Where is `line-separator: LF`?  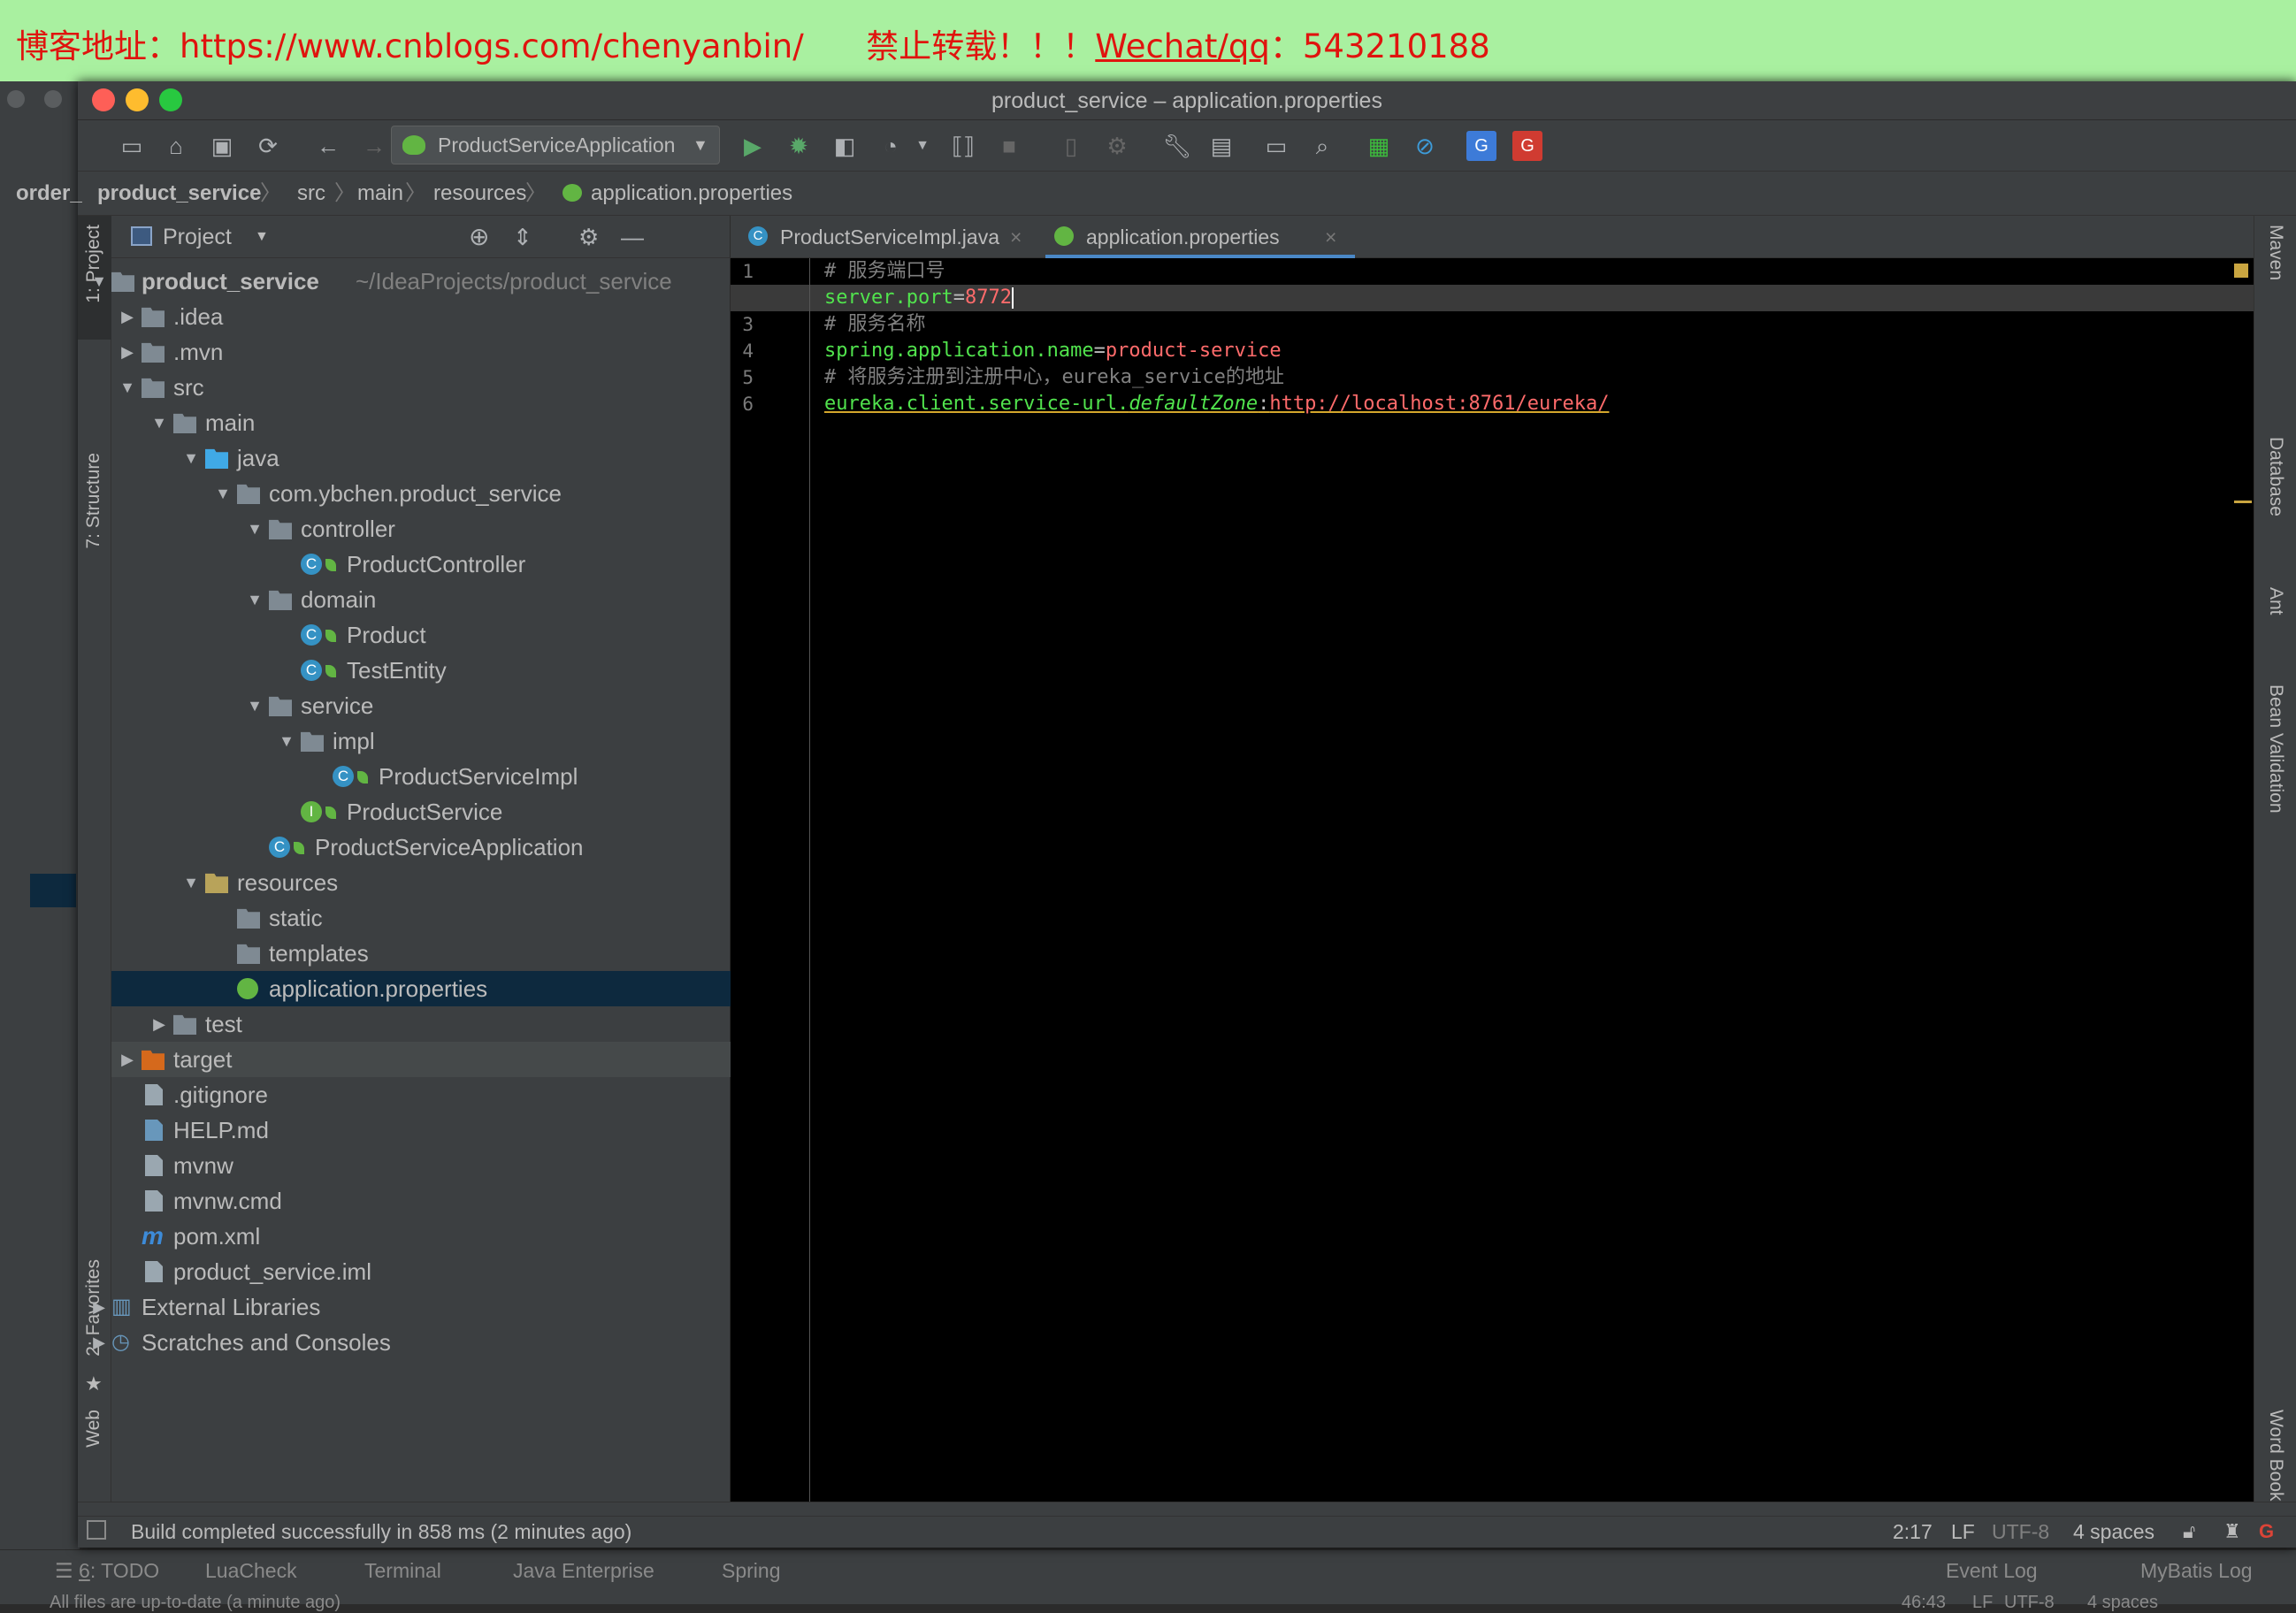 line-separator: LF is located at coordinates (1963, 1532).